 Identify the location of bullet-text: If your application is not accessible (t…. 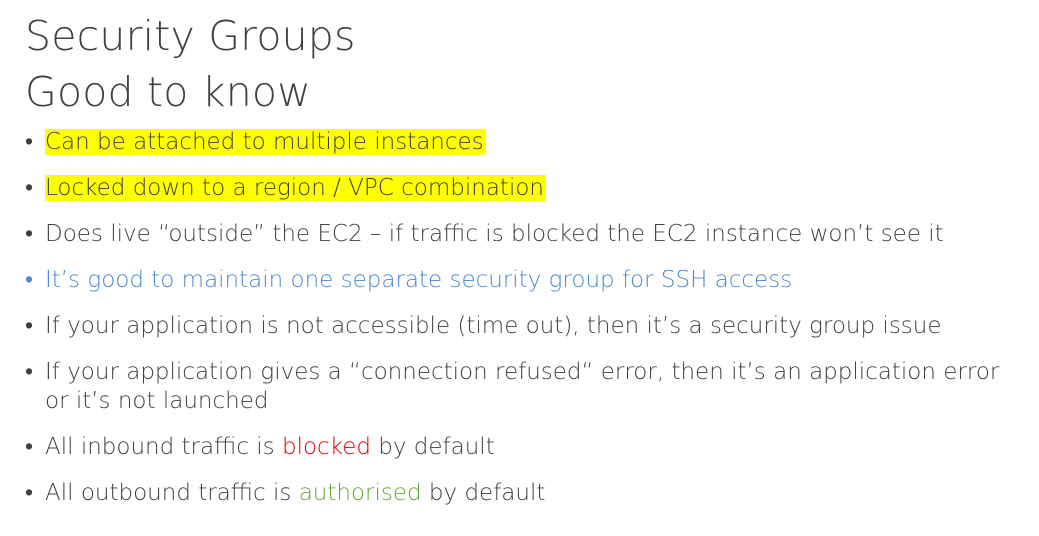
(493, 326).